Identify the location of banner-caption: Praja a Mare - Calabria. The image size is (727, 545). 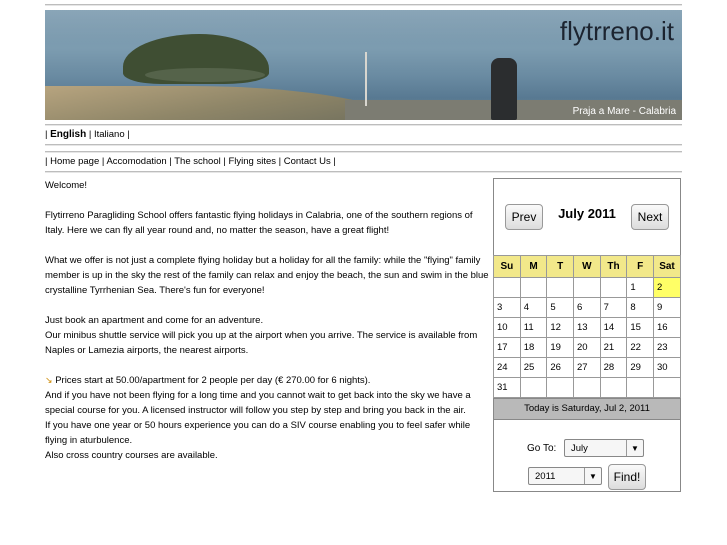
(624, 111).